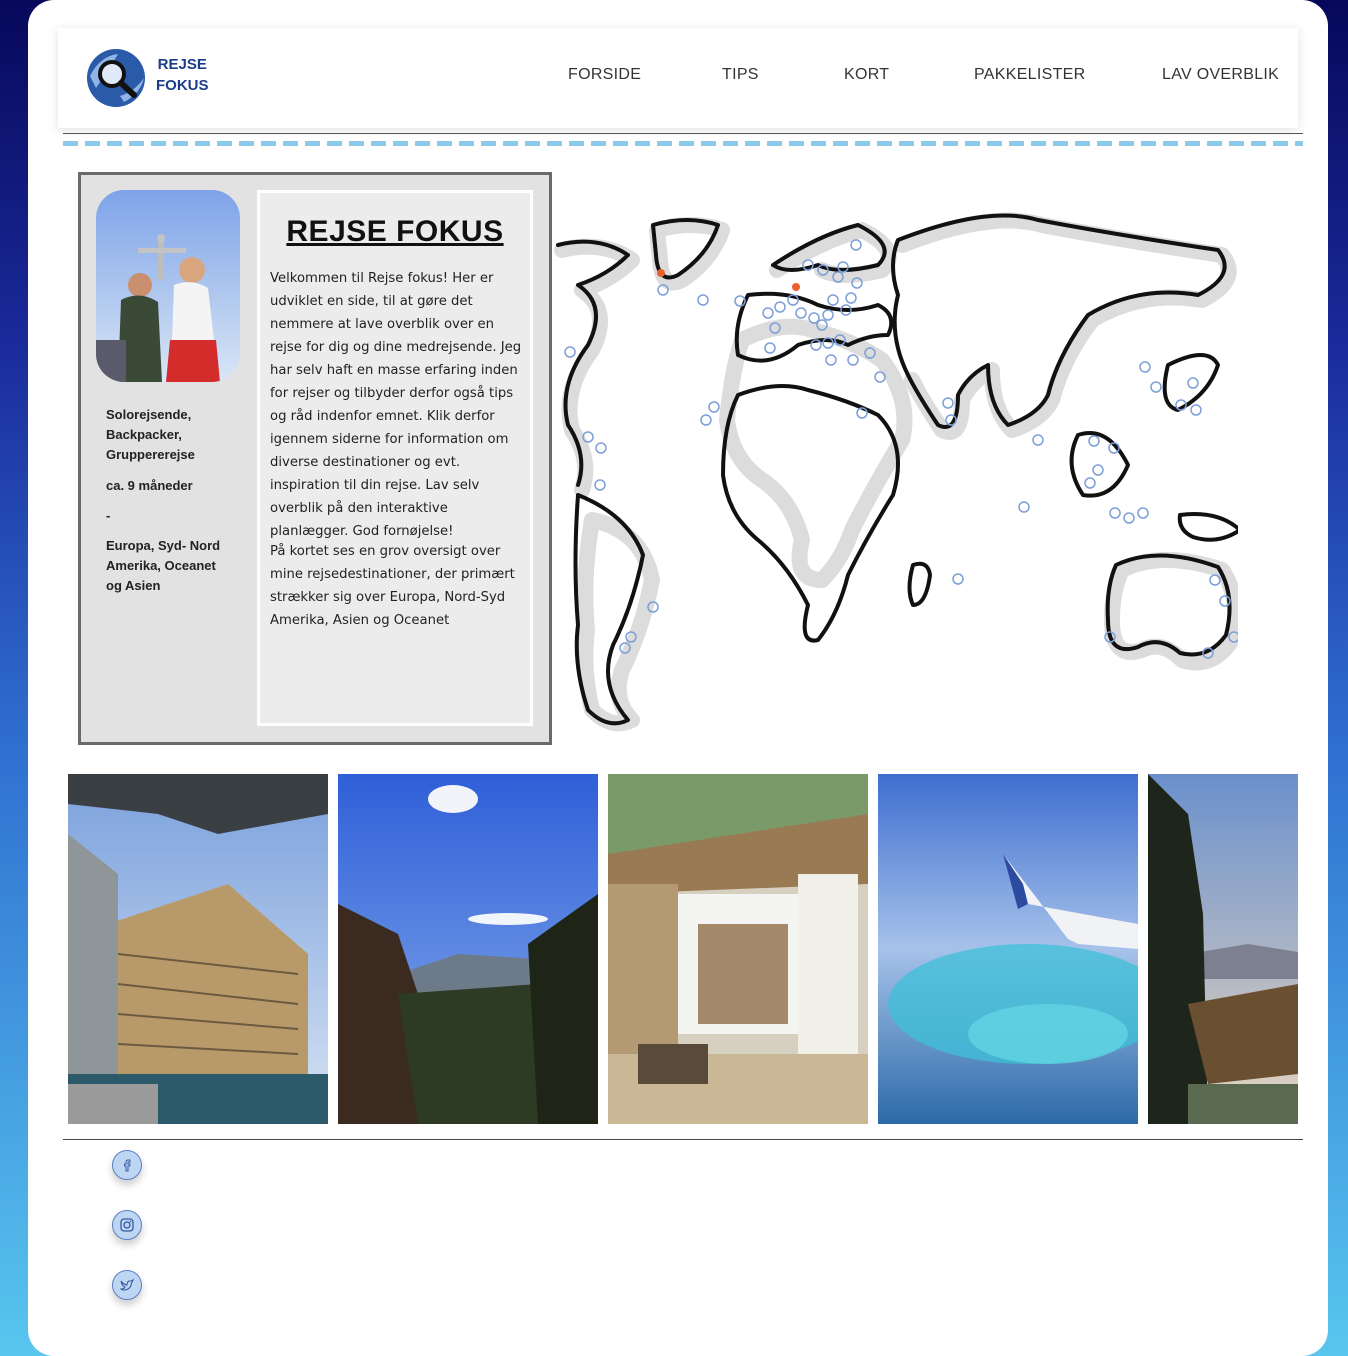 Image resolution: width=1348 pixels, height=1356 pixels. What do you see at coordinates (149, 485) in the screenshot?
I see `travel-duration: ca. 9 måneder` at bounding box center [149, 485].